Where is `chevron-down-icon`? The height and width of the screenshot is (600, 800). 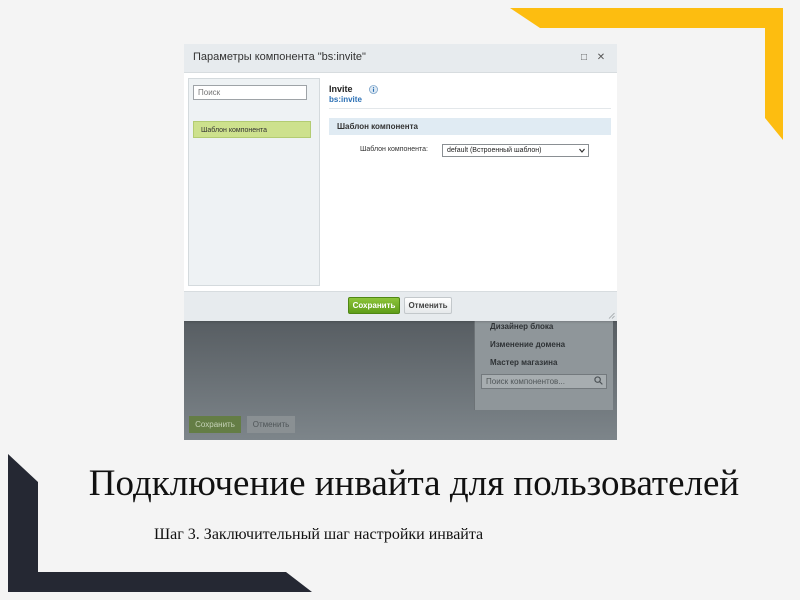 chevron-down-icon is located at coordinates (582, 150).